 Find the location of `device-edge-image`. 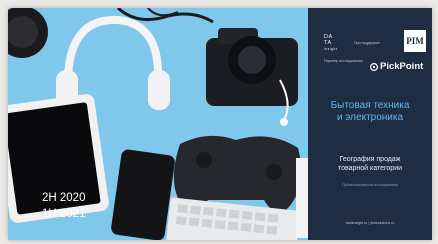

device-edge-image is located at coordinates (302, 198).